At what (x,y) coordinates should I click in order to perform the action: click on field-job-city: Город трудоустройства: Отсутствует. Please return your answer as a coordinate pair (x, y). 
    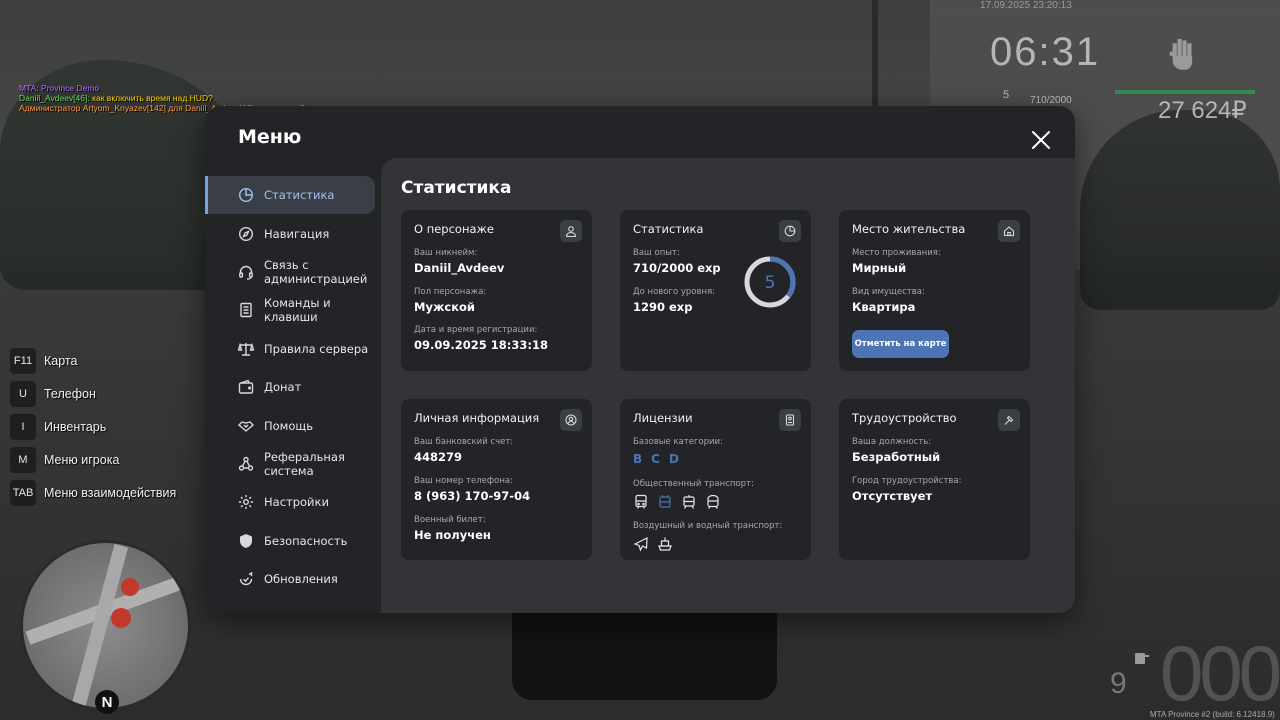
    Looking at the image, I should click on (907, 489).